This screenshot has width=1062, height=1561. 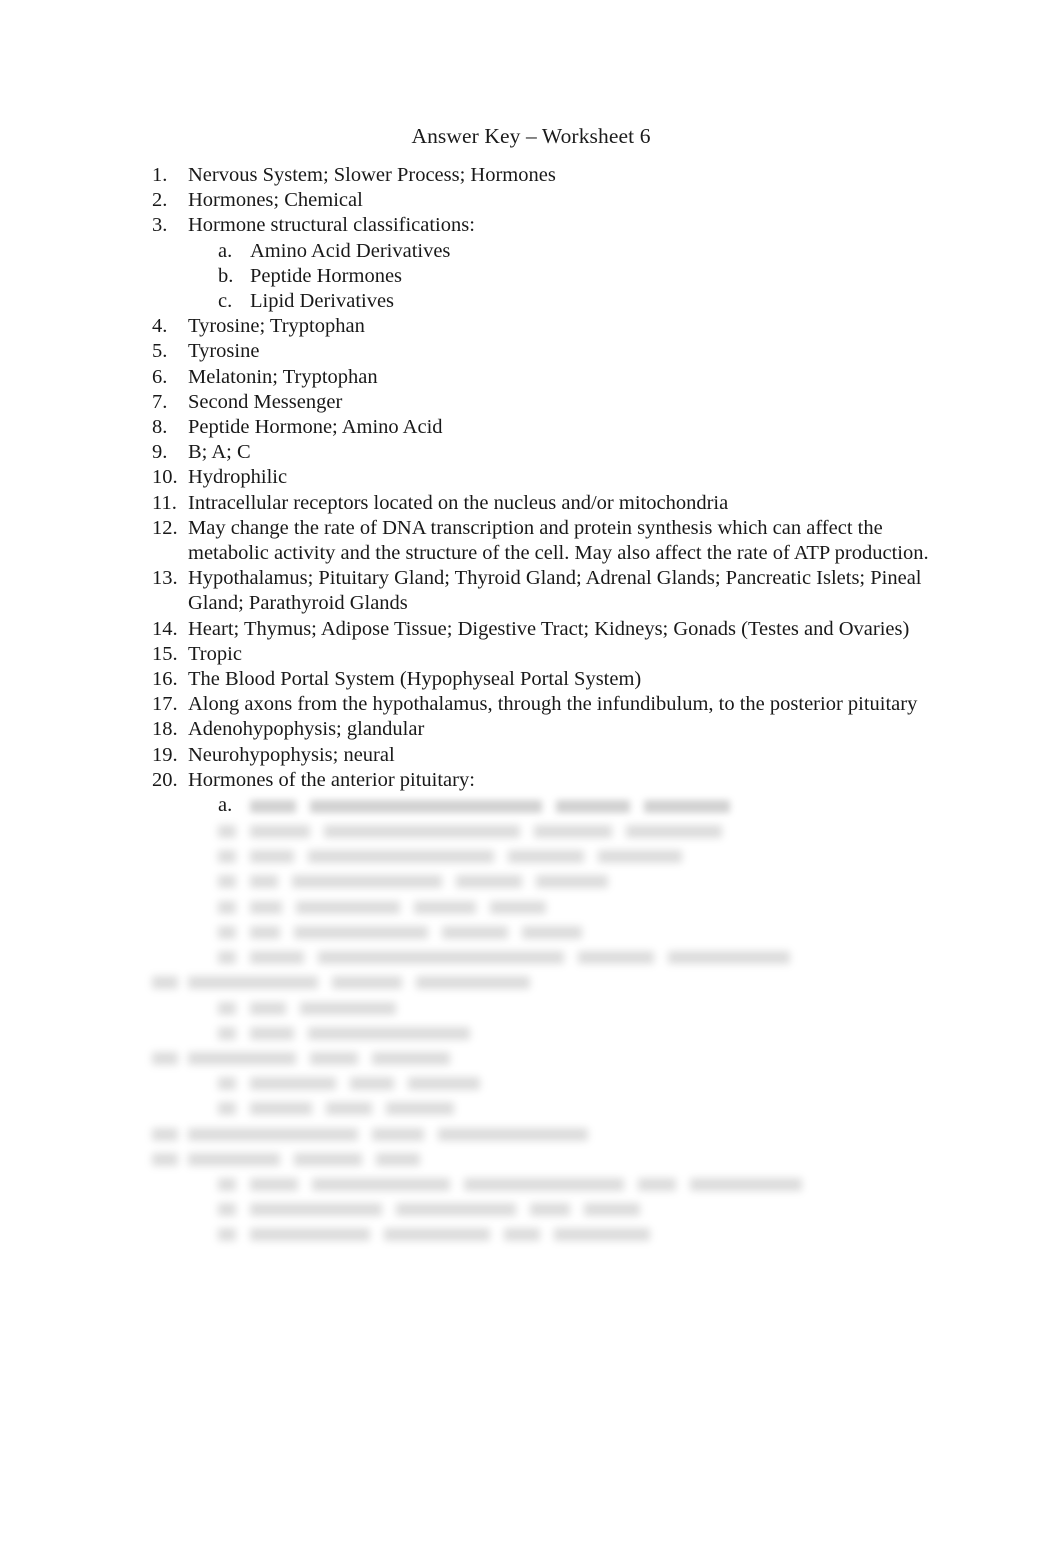 I want to click on list-item-text: Peptide Hormone; Amino Acid, so click(x=315, y=427).